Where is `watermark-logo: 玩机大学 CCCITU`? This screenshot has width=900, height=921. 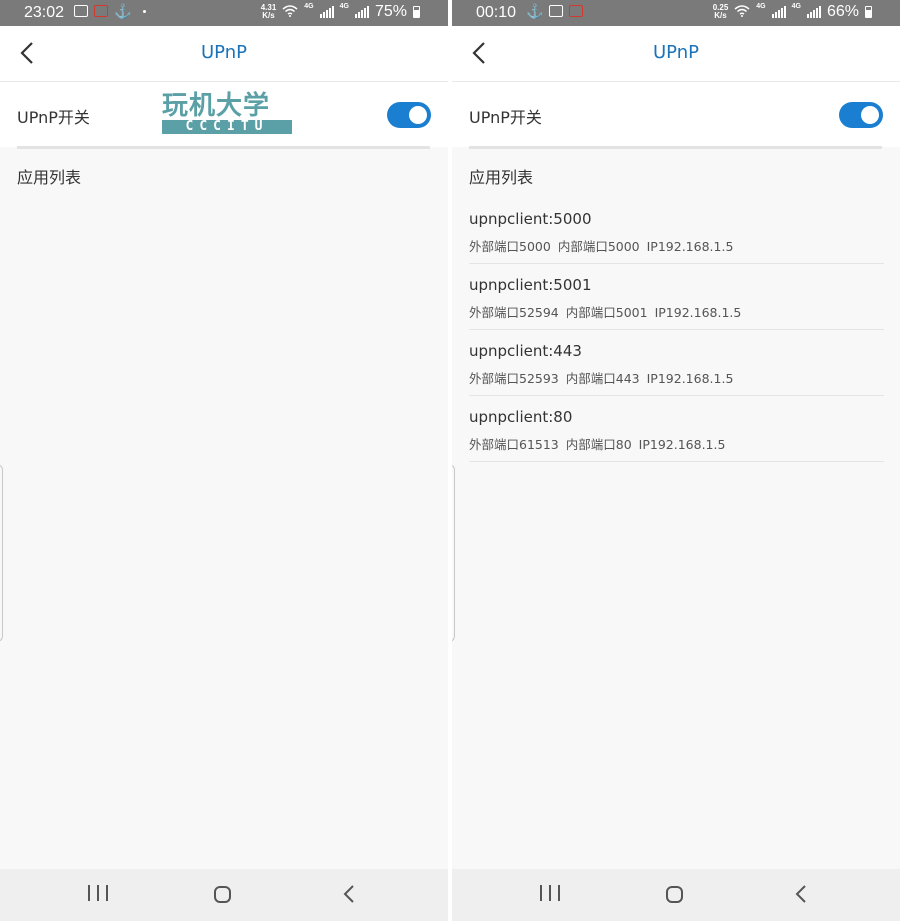 watermark-logo: 玩机大学 CCCITU is located at coordinates (228, 115).